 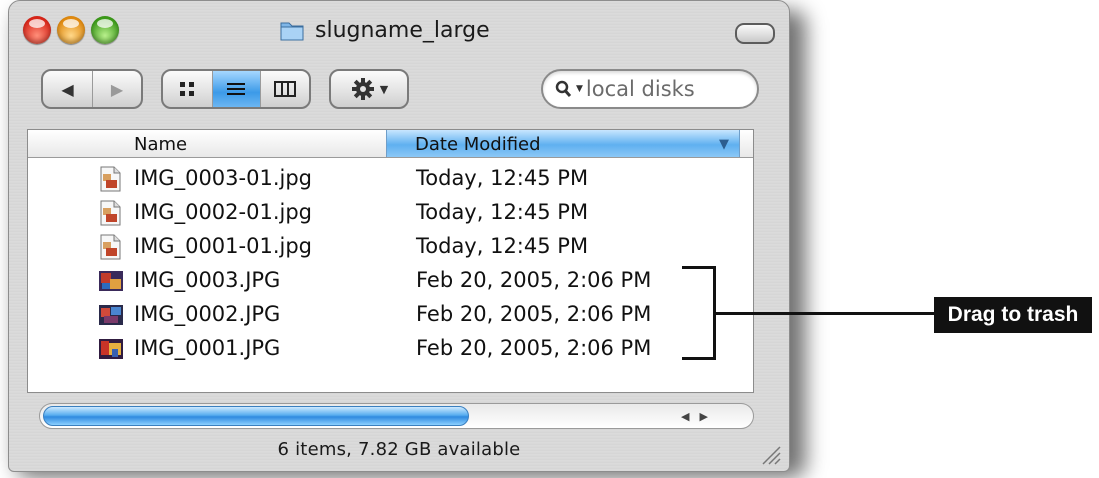 I want to click on search-input, so click(x=665, y=89).